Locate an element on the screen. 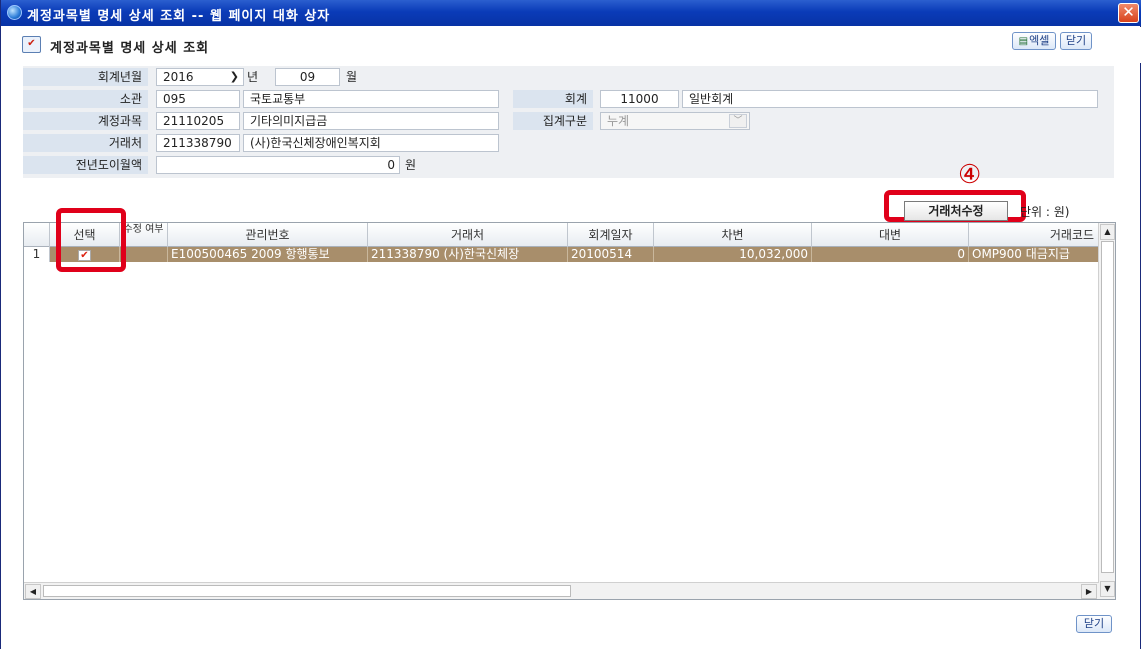 The height and width of the screenshot is (649, 1141). title-bar: 계정과목별 명세 상세 조회 -- 웹 페이지 대화 상자 ✕ is located at coordinates (571, 13).